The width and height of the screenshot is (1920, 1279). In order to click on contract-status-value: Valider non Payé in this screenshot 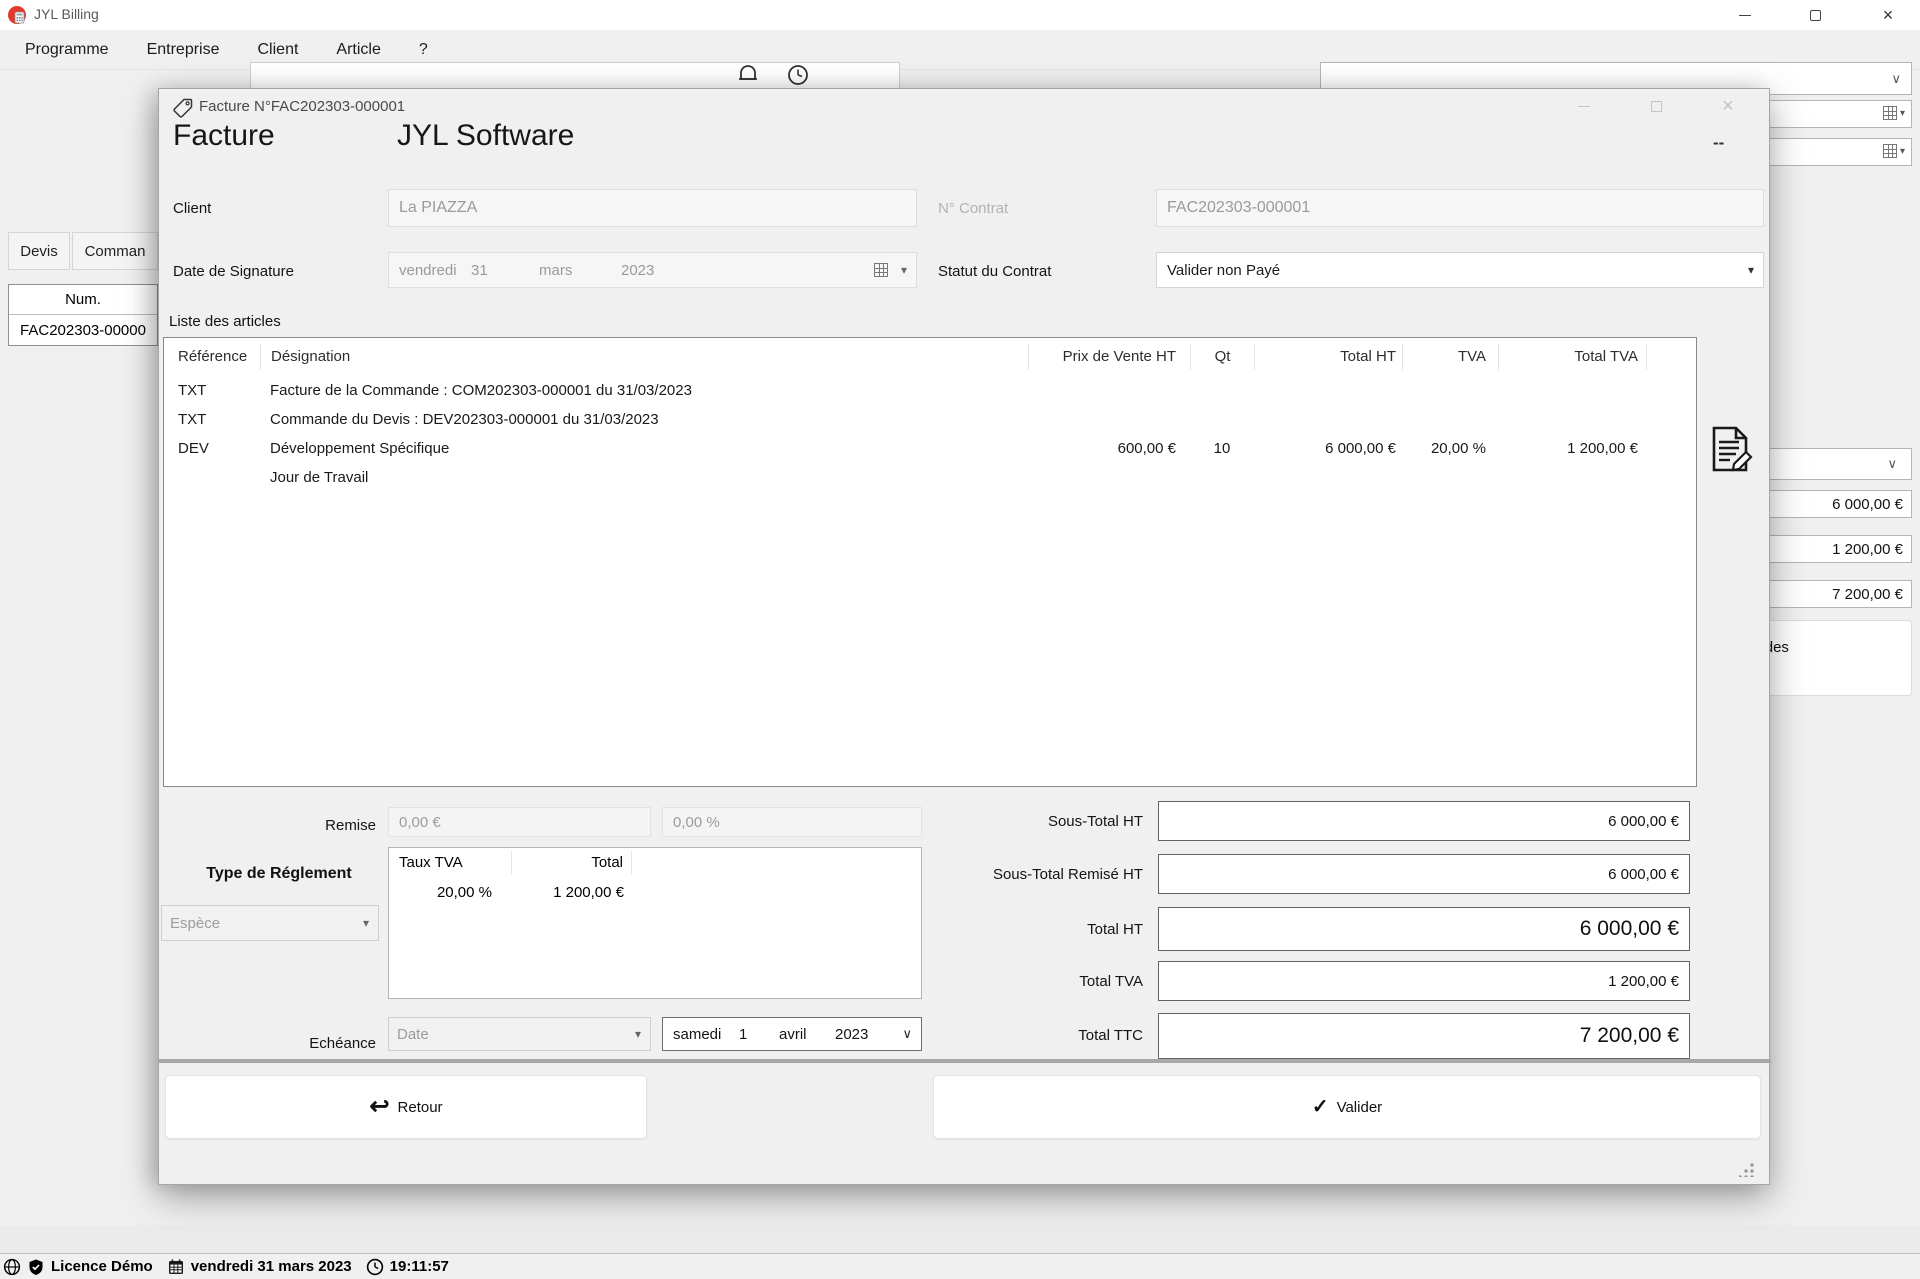, I will do `click(1224, 270)`.